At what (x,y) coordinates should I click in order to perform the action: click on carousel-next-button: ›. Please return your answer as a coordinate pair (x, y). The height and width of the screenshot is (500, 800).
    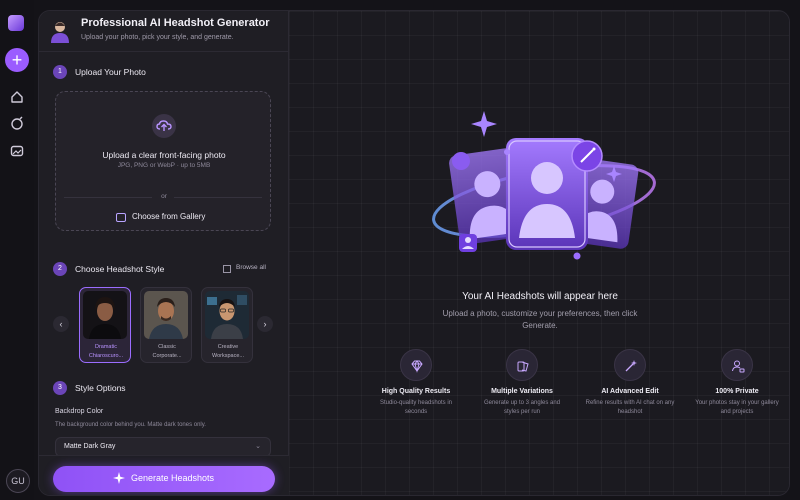
    Looking at the image, I should click on (265, 324).